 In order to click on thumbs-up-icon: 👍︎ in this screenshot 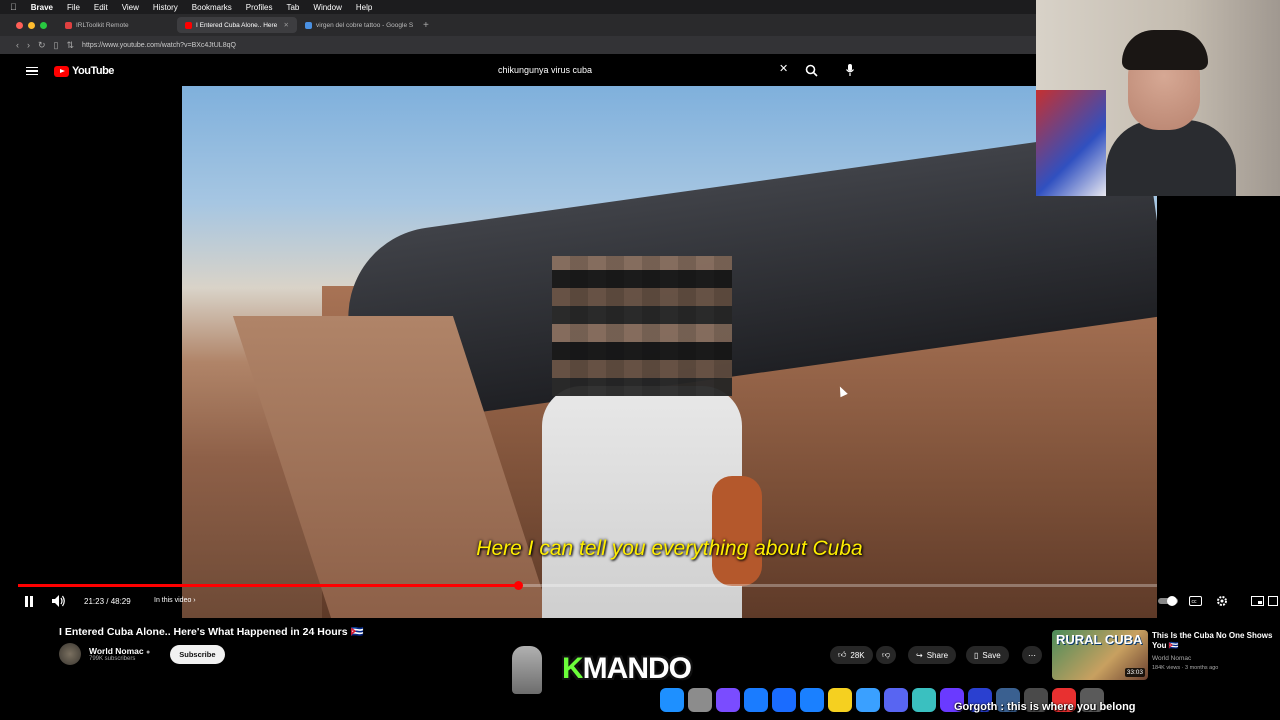, I will do `click(842, 654)`.